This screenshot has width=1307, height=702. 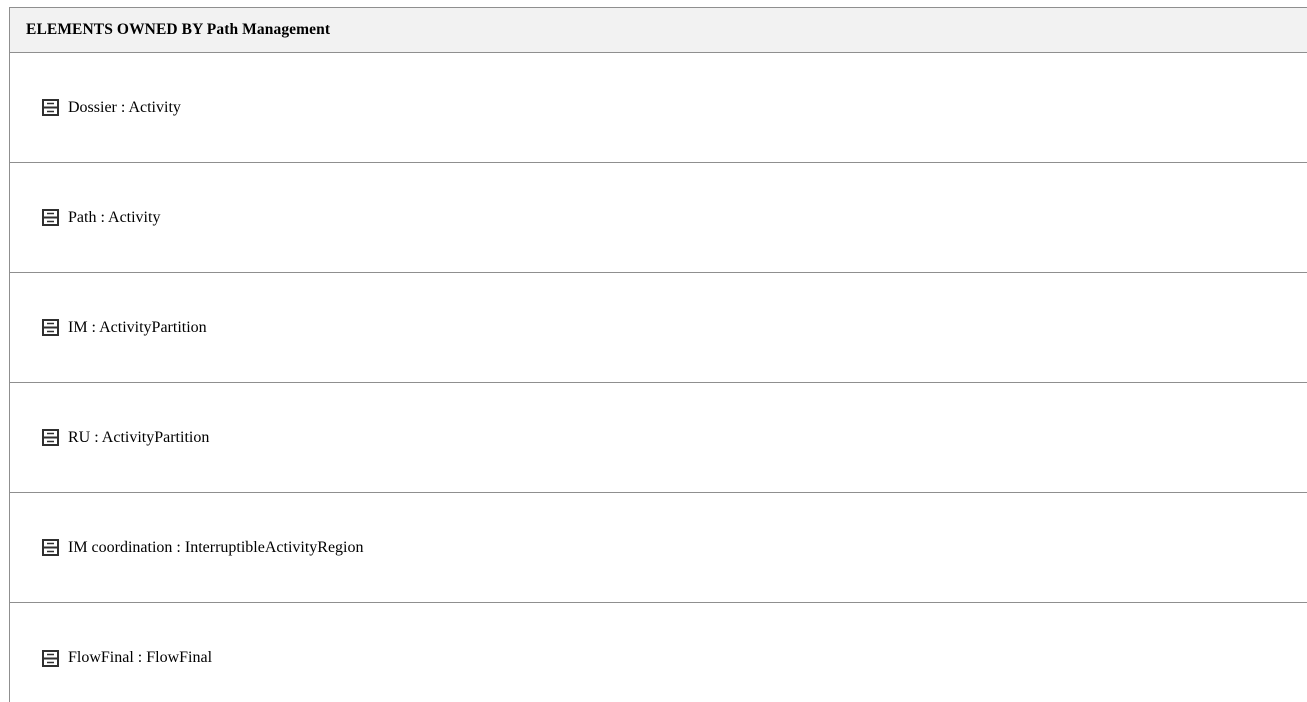 I want to click on element-label: RU : ActivityPartition, so click(x=139, y=437).